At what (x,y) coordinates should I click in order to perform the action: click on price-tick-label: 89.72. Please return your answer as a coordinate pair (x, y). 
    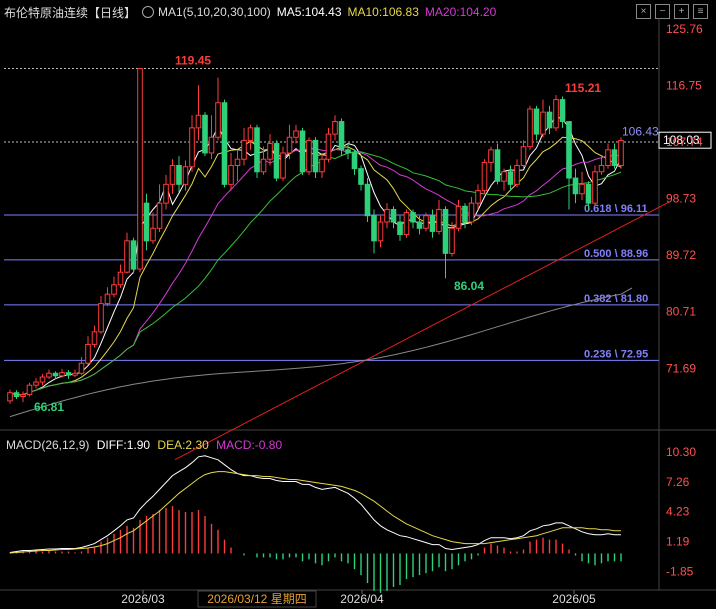
    Looking at the image, I should click on (681, 255).